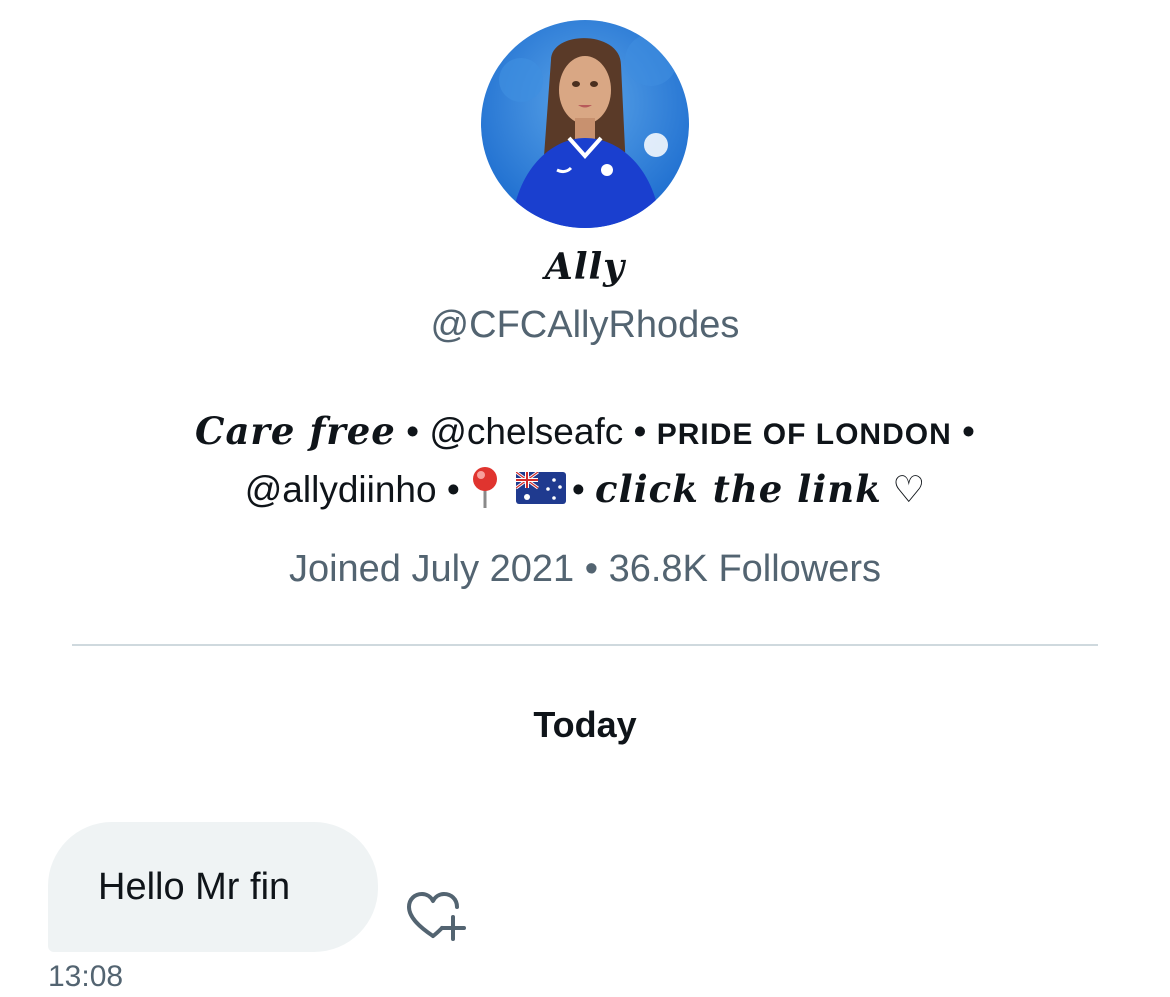  Describe the element at coordinates (585, 124) in the screenshot. I see `avatar` at that location.